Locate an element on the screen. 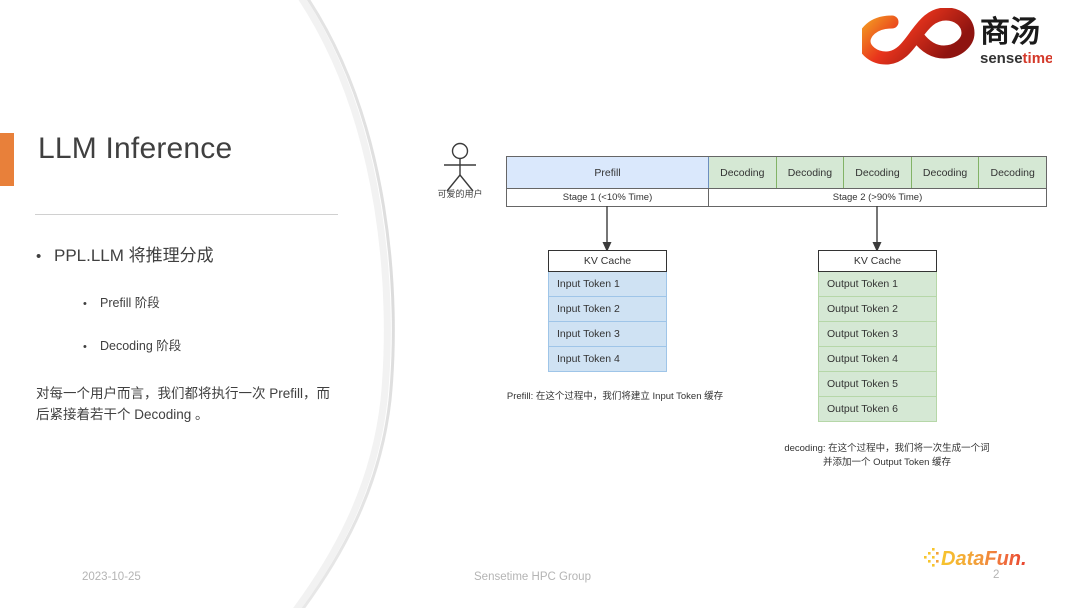 The image size is (1080, 608). sensetime-latin-wordmark: sensetime is located at coordinates (1016, 58).